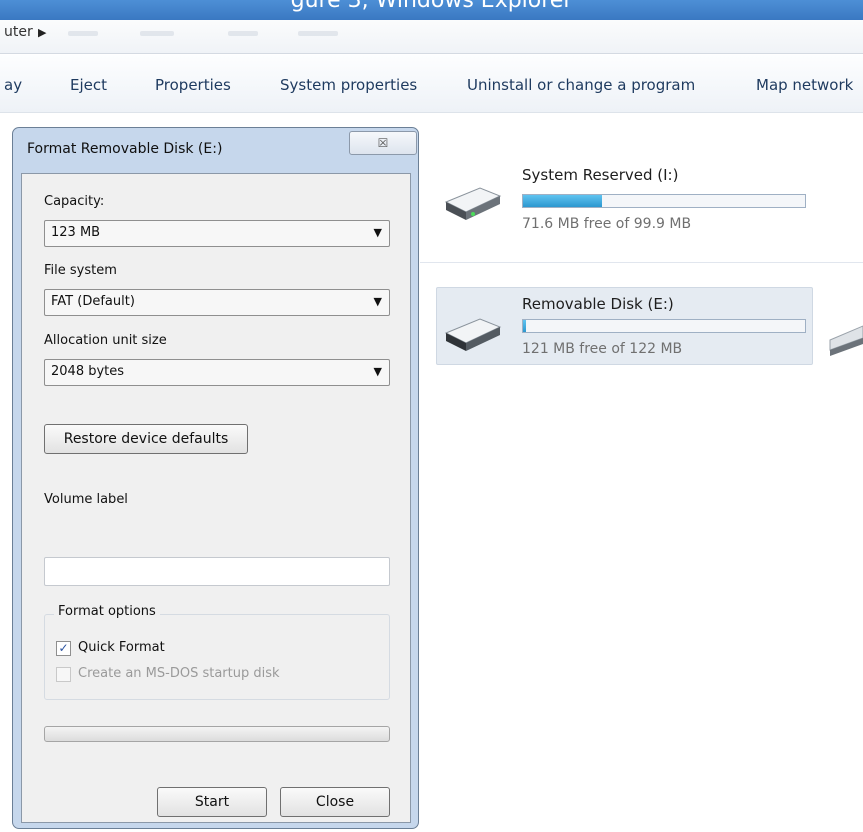 This screenshot has width=863, height=832. Describe the element at coordinates (105, 340) in the screenshot. I see `allocation-label: Allocation unit size` at that location.